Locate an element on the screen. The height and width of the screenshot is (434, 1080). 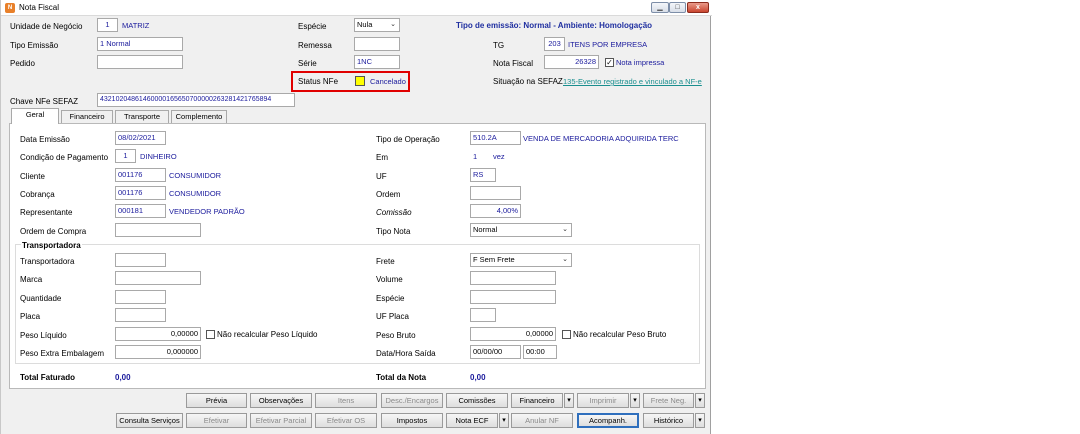
historico-dropdown-button: ▾ is located at coordinates (700, 420).